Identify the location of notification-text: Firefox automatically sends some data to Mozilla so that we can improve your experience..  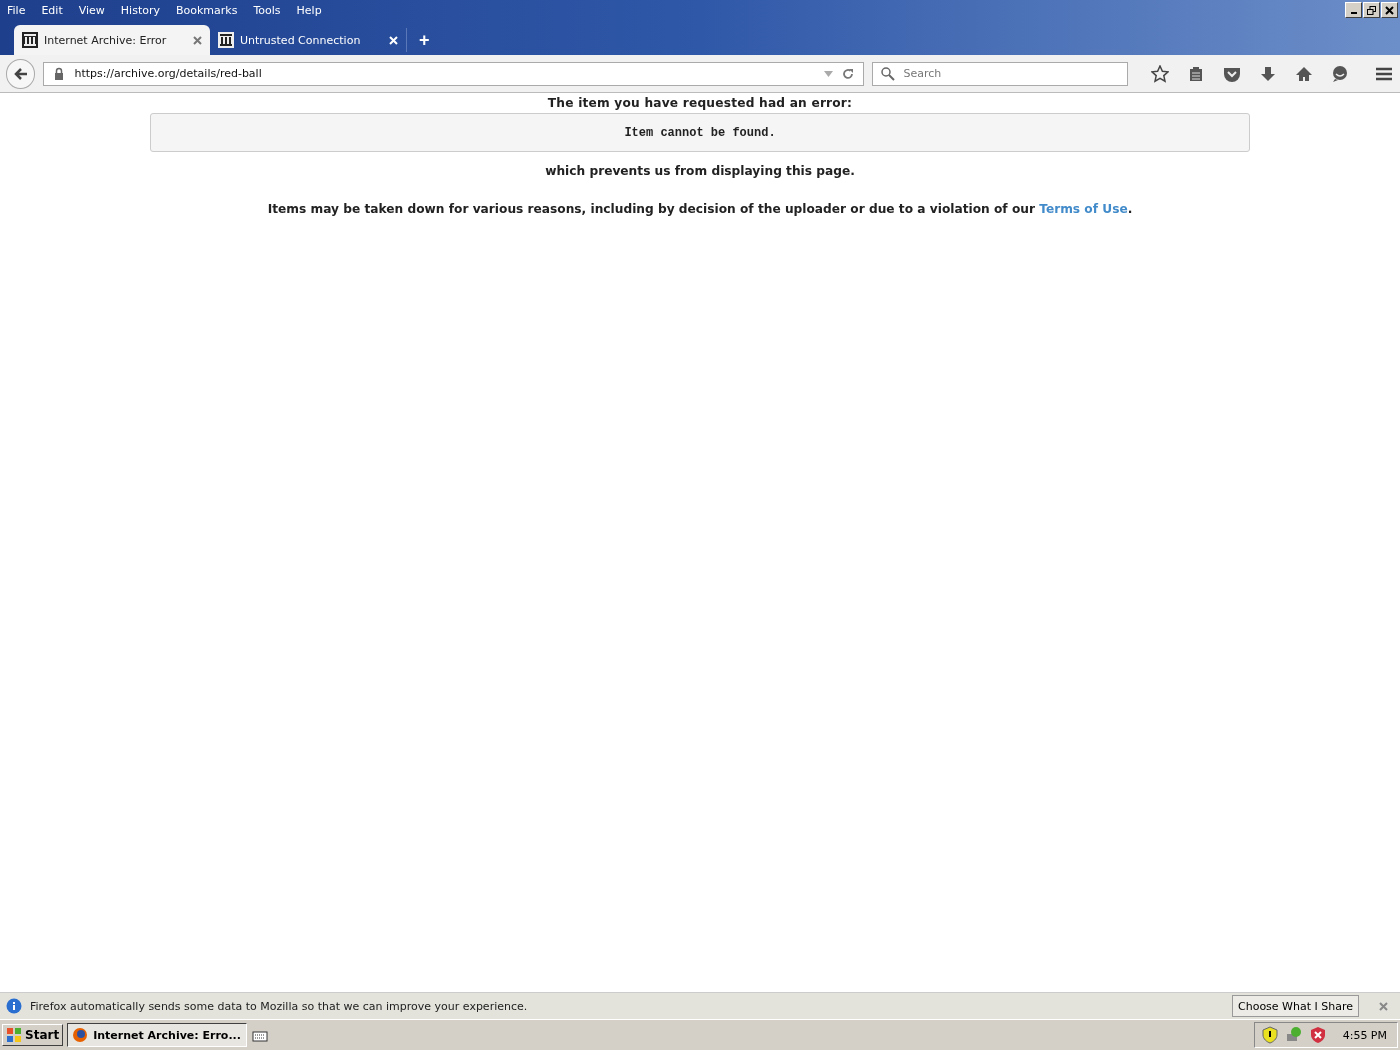
(279, 1006).